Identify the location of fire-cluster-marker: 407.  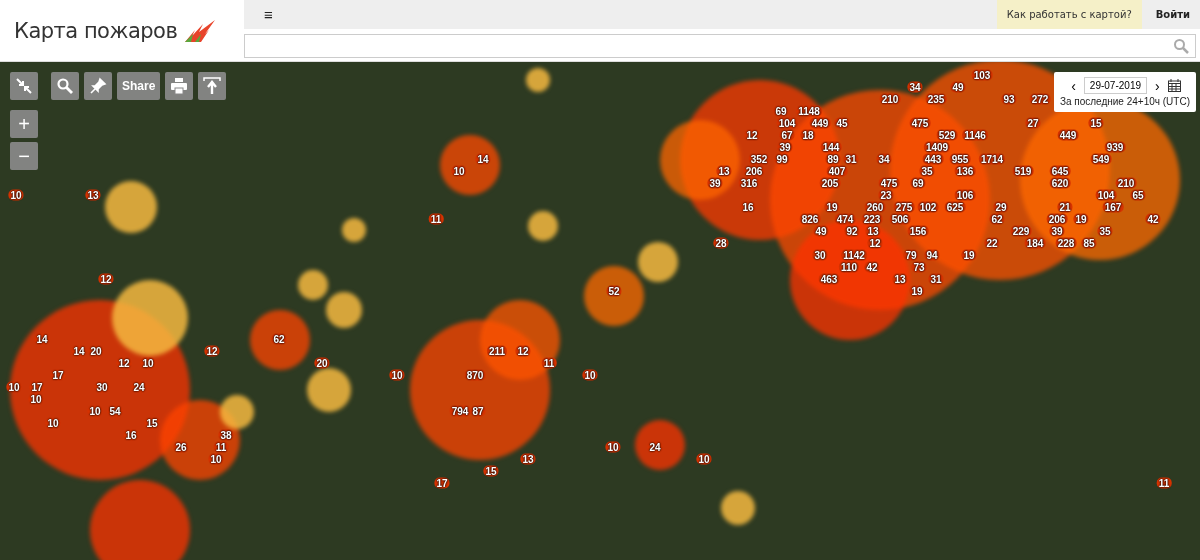
(837, 171).